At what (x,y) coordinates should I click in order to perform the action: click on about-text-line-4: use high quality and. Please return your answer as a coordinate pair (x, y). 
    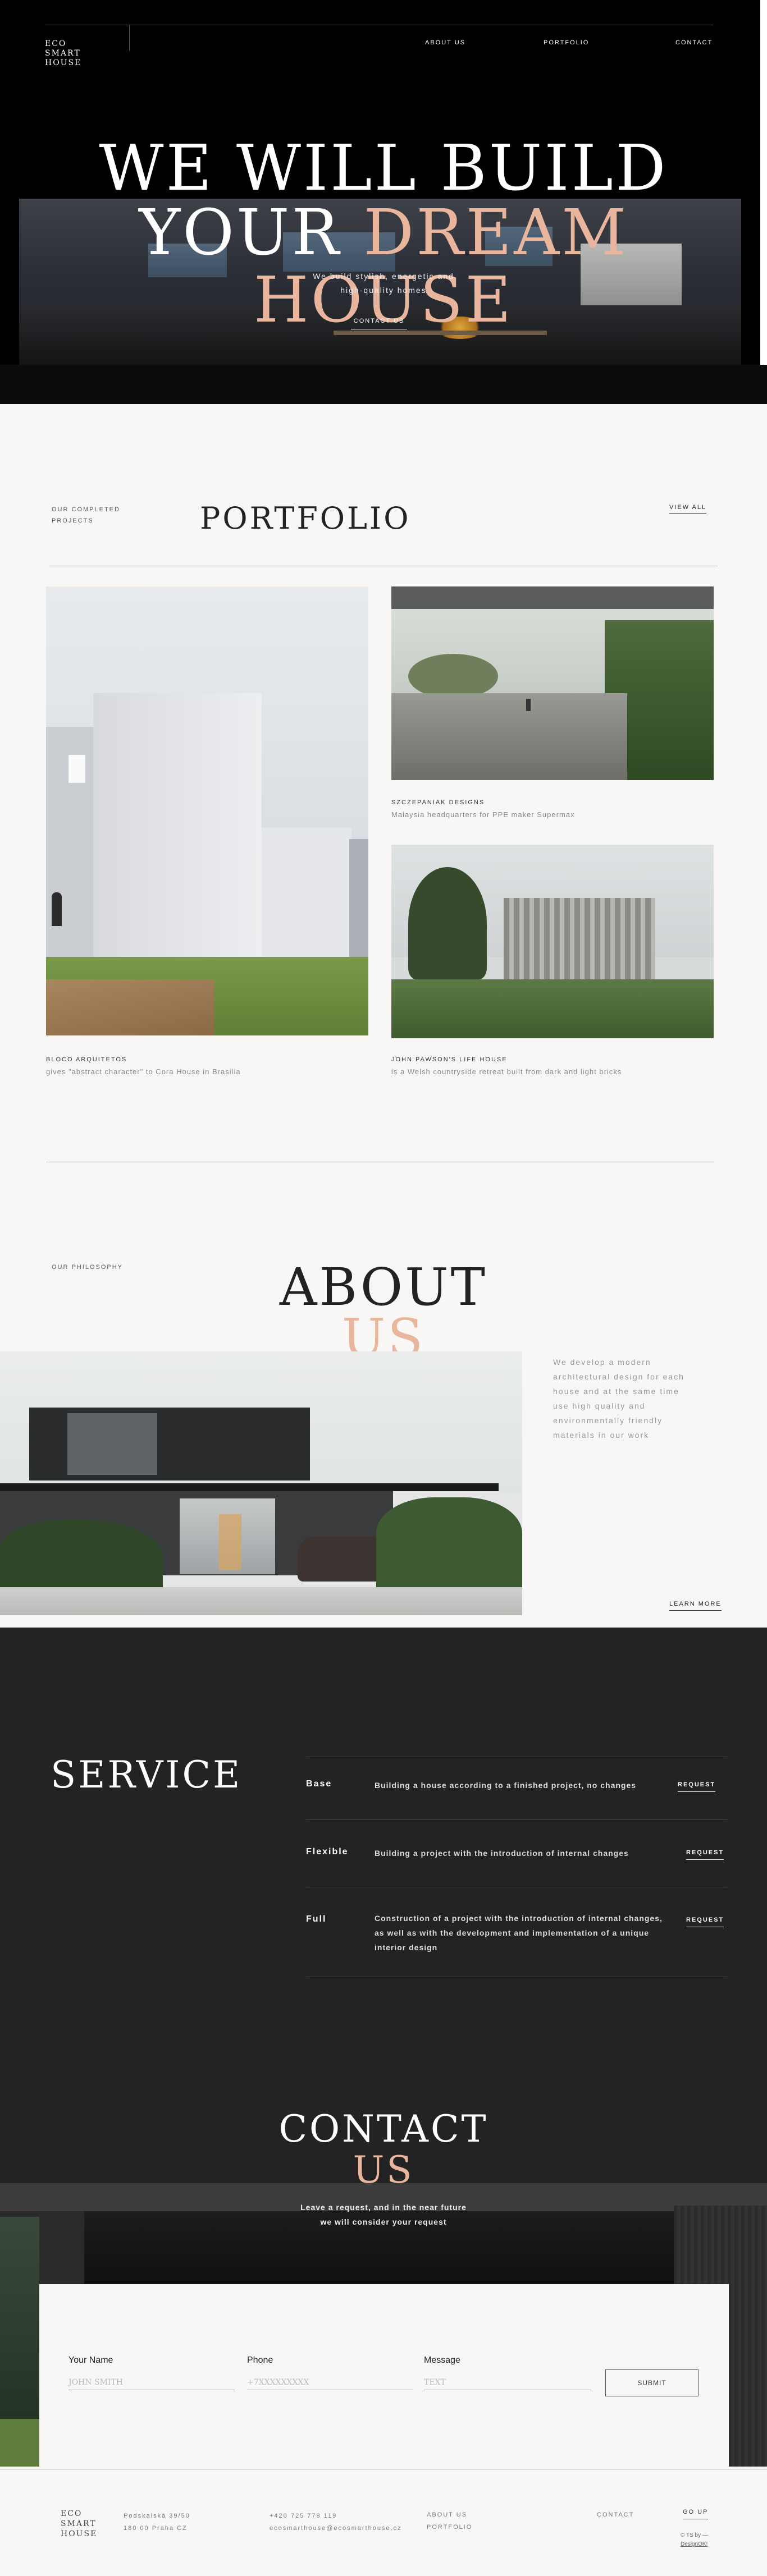
    Looking at the image, I should click on (599, 1405).